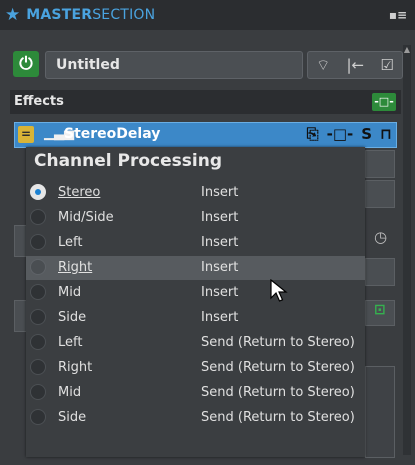  Describe the element at coordinates (380, 237) in the screenshot. I see `clock-icon: ◷` at that location.